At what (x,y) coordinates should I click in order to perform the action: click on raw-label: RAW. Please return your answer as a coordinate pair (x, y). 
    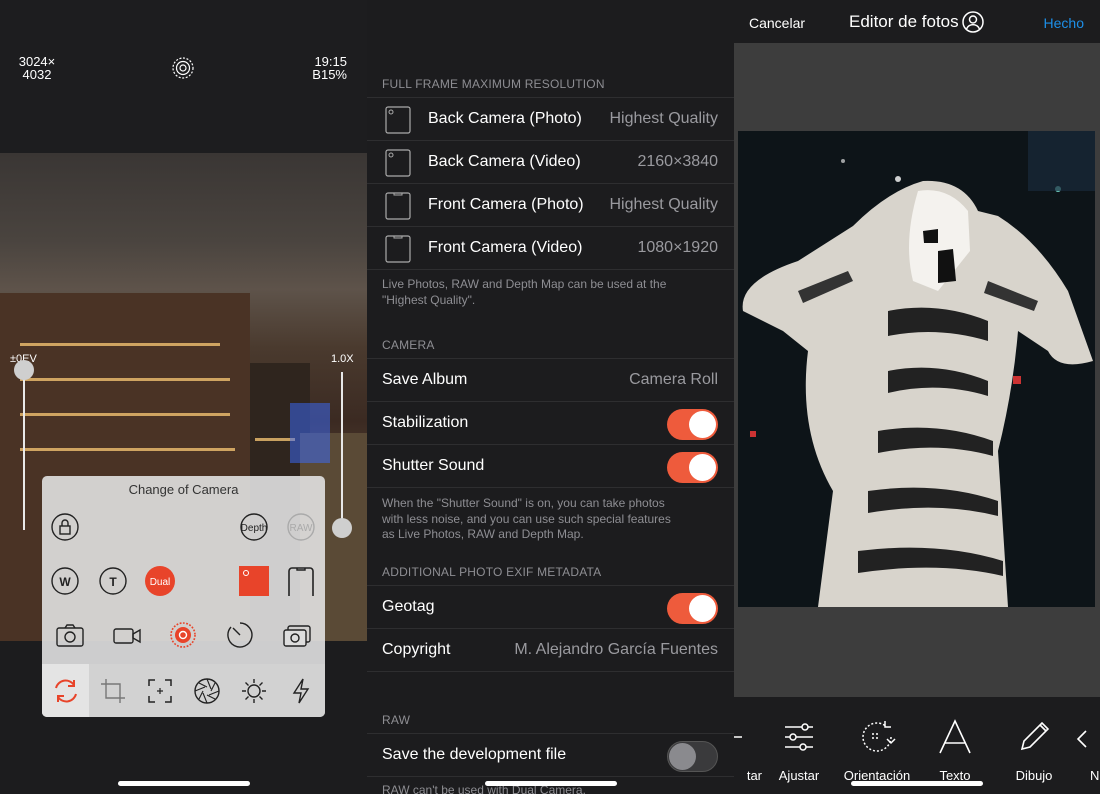
    Looking at the image, I should click on (302, 528).